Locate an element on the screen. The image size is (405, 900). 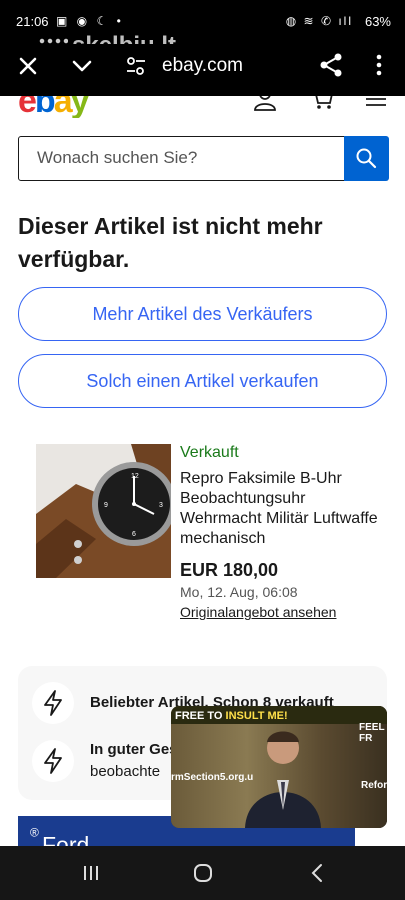
browser-toolbar: ebay.com is located at coordinates (202, 70).